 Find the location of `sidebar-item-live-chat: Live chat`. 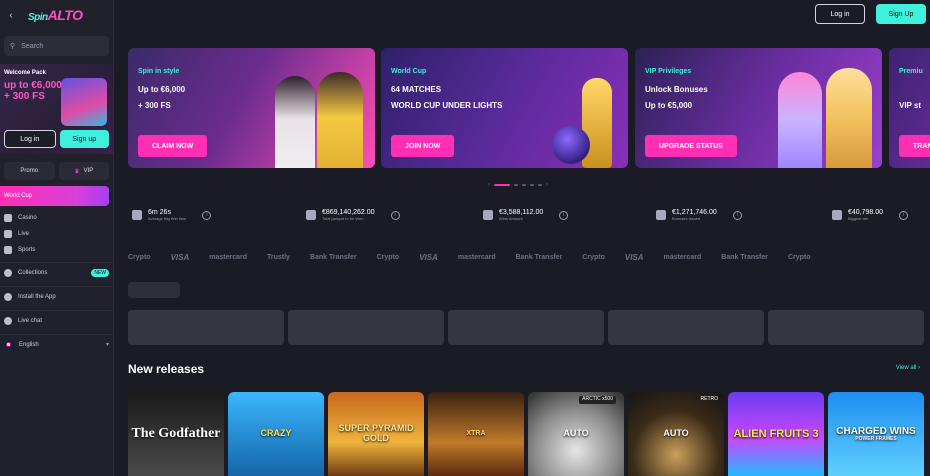

sidebar-item-live-chat: Live chat is located at coordinates (56, 320).